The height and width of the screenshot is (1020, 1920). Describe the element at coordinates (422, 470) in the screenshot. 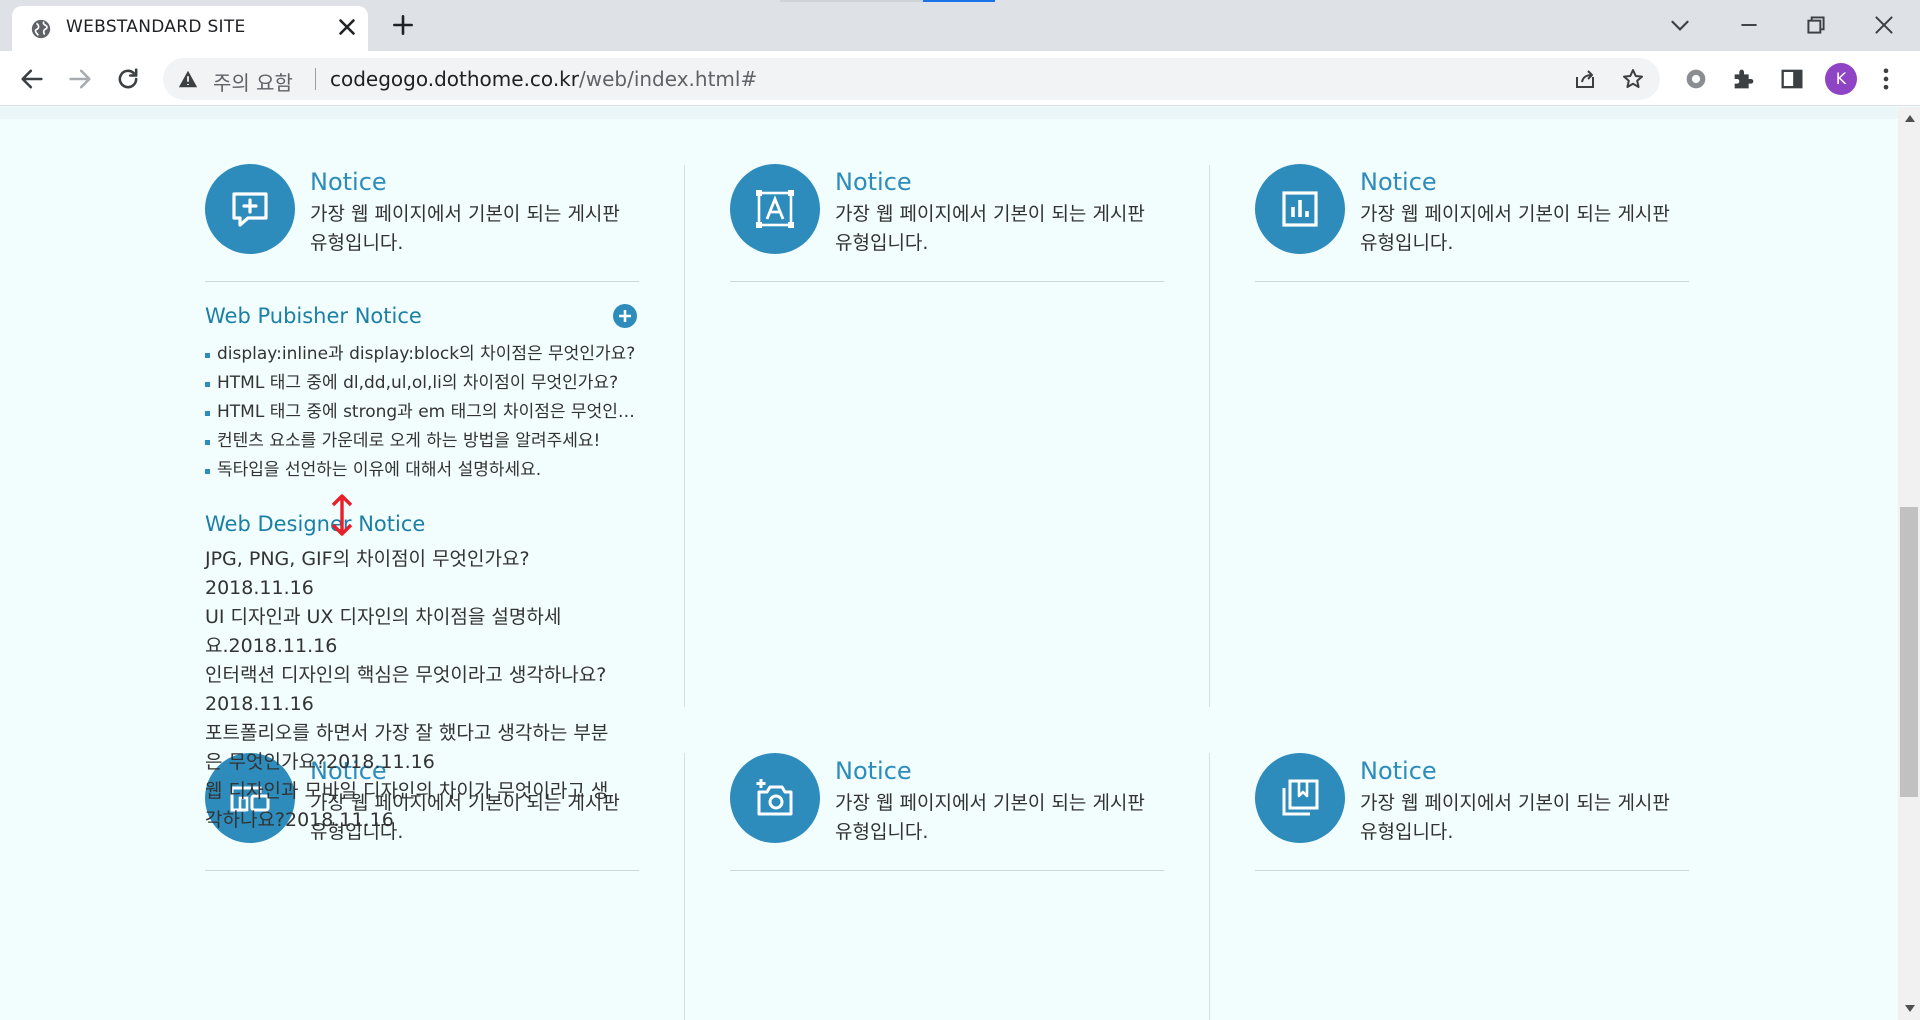

I see `list-item: 독타입을 선언하는 이유에 대해서 설명하세요.` at that location.